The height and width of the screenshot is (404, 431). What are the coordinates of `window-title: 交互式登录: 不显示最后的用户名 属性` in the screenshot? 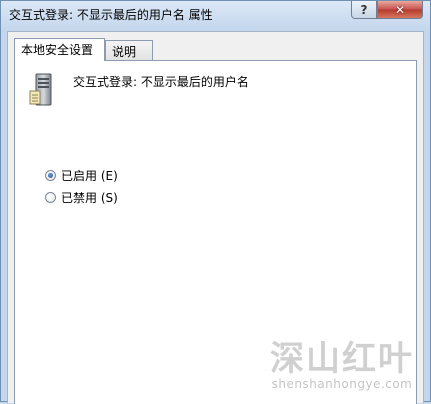 It's located at (111, 15).